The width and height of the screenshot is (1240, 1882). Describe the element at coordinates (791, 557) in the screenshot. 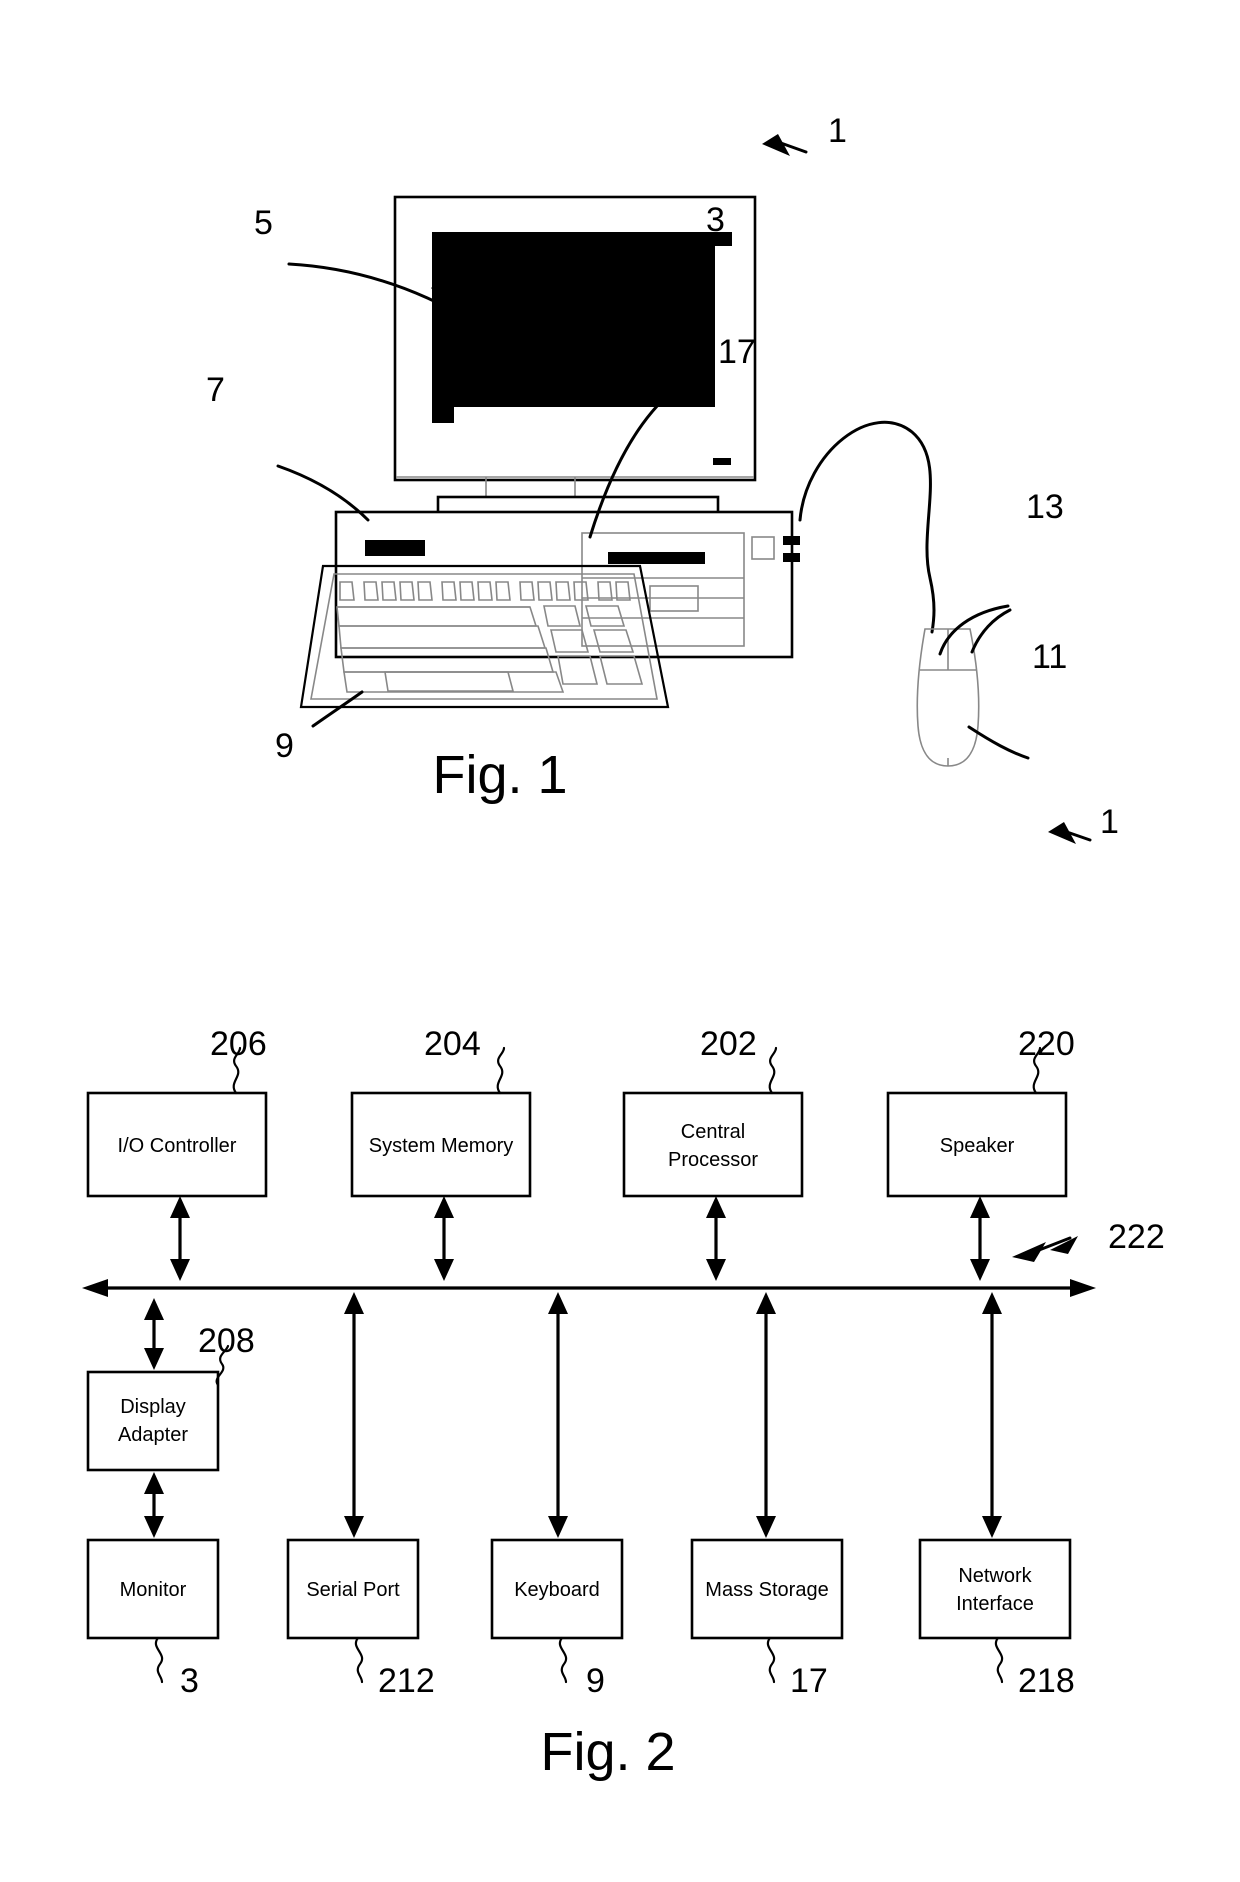

I see `indicator-bar-lower` at that location.